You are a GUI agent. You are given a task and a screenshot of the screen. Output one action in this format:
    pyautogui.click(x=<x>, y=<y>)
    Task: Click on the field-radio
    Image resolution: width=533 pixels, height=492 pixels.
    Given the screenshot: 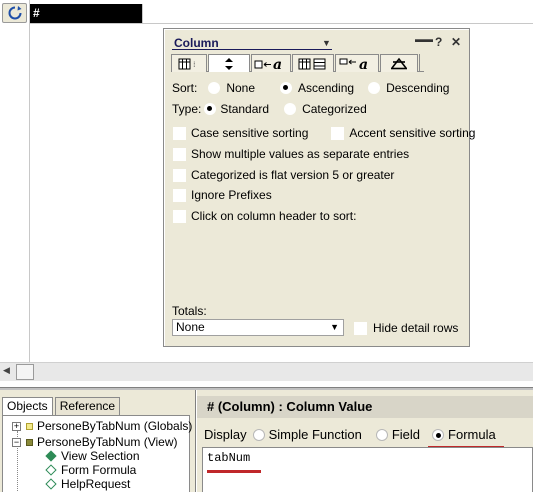 What is the action you would take?
    pyautogui.click(x=381, y=434)
    